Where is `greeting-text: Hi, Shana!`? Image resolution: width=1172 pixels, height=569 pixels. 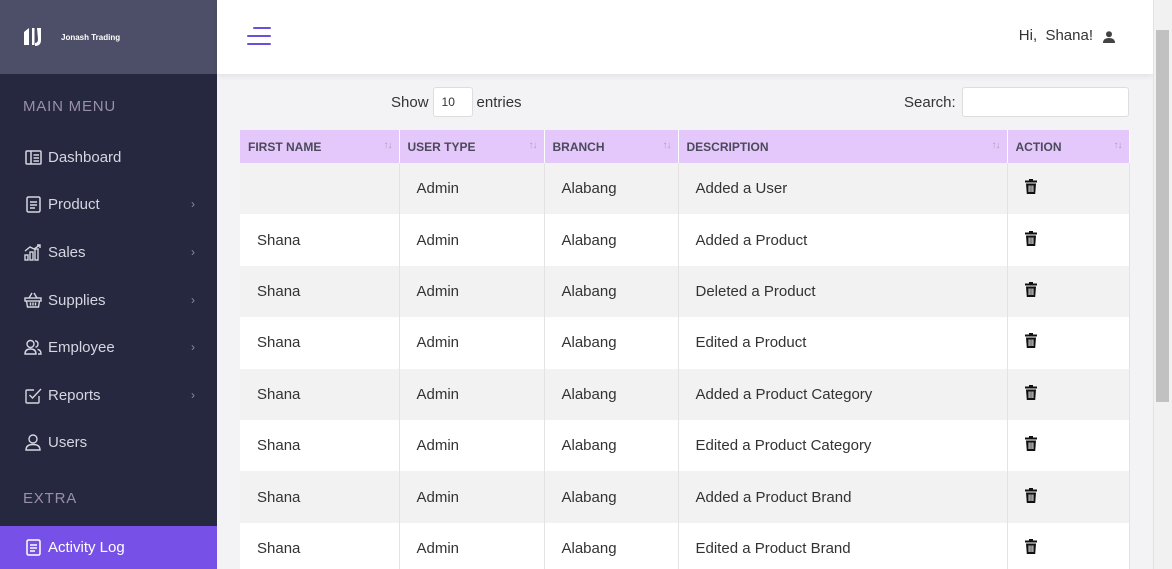 greeting-text: Hi, Shana! is located at coordinates (1055, 35).